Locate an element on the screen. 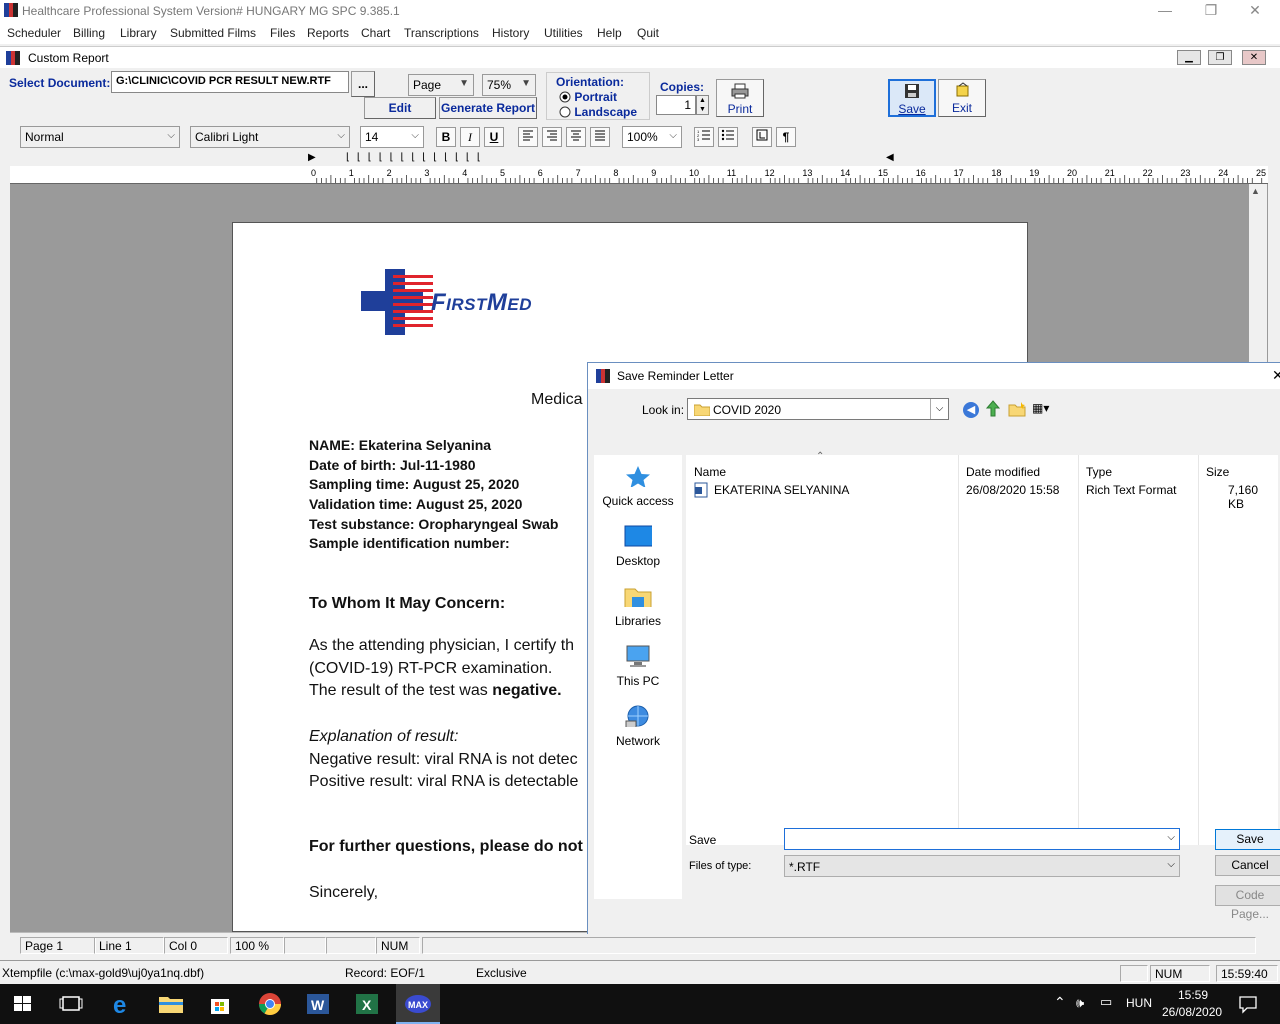 The image size is (1280, 1024). menu-chart: Chart is located at coordinates (375, 33).